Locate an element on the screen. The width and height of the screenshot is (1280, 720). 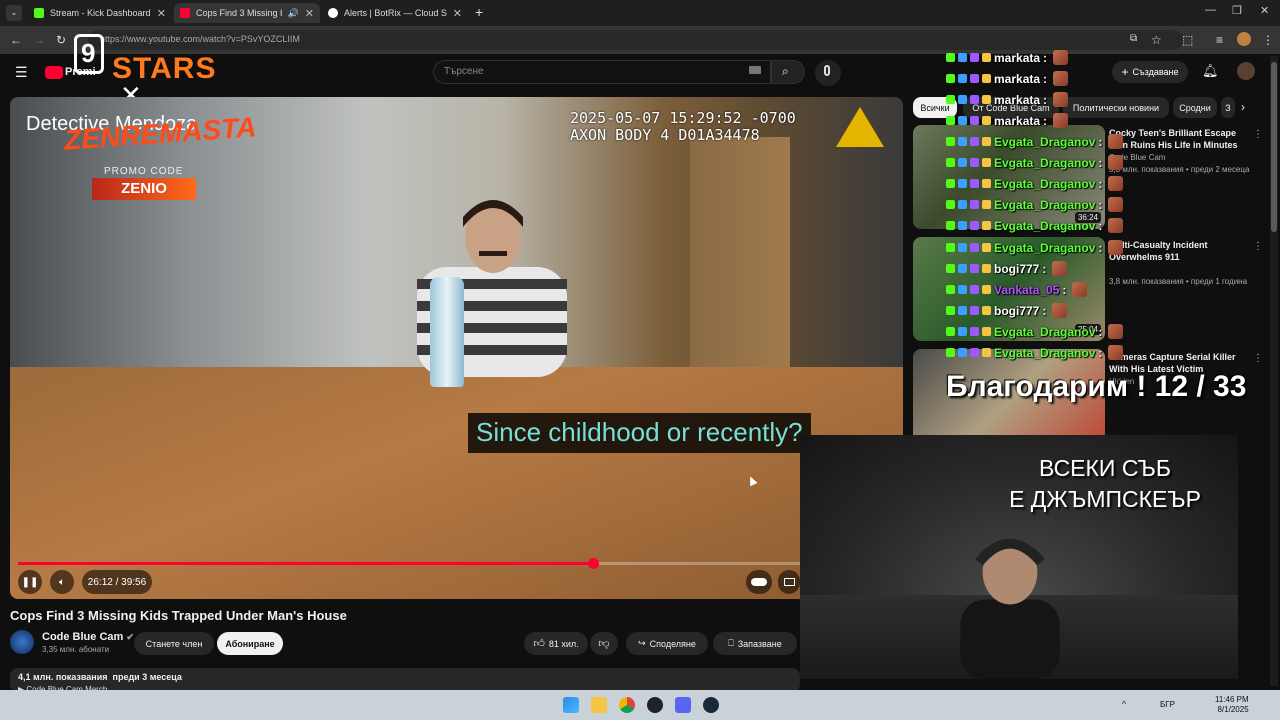
taskbar-clock: 11:46 PM 8/1/2025 is located at coordinates (1232, 705).